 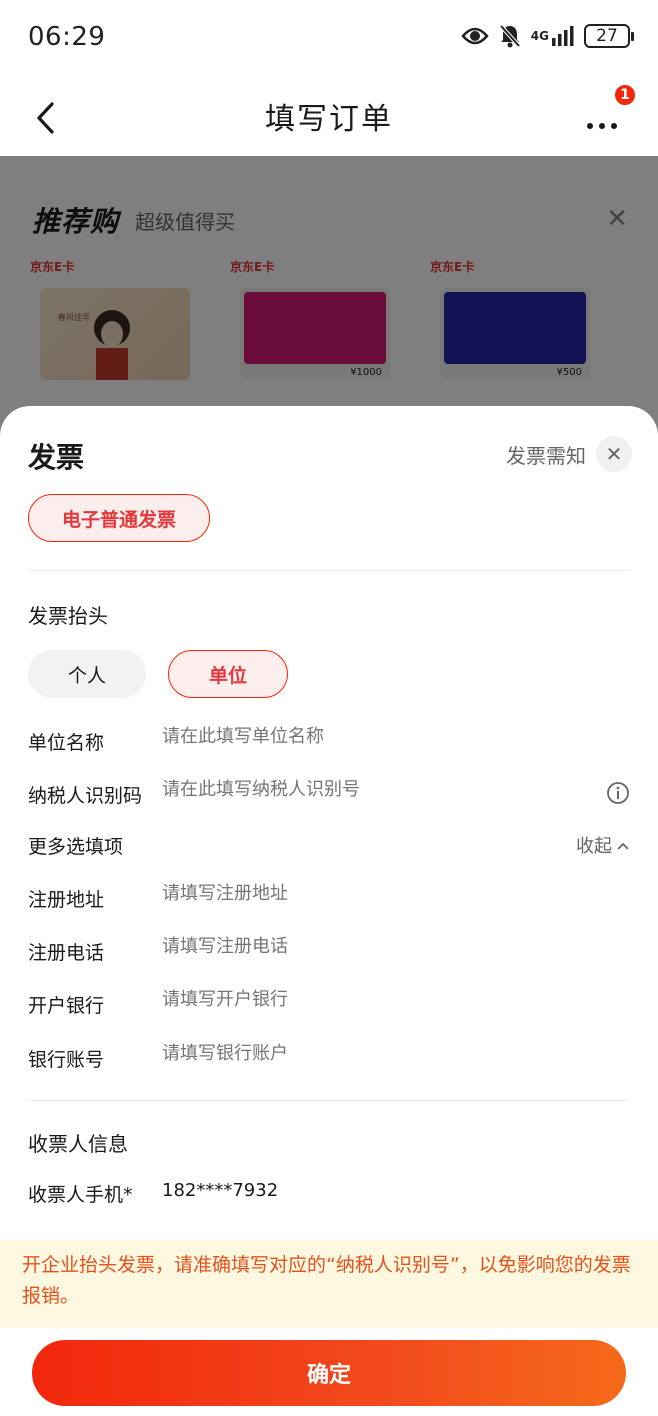 What do you see at coordinates (625, 95) in the screenshot?
I see `notification-badge: 1` at bounding box center [625, 95].